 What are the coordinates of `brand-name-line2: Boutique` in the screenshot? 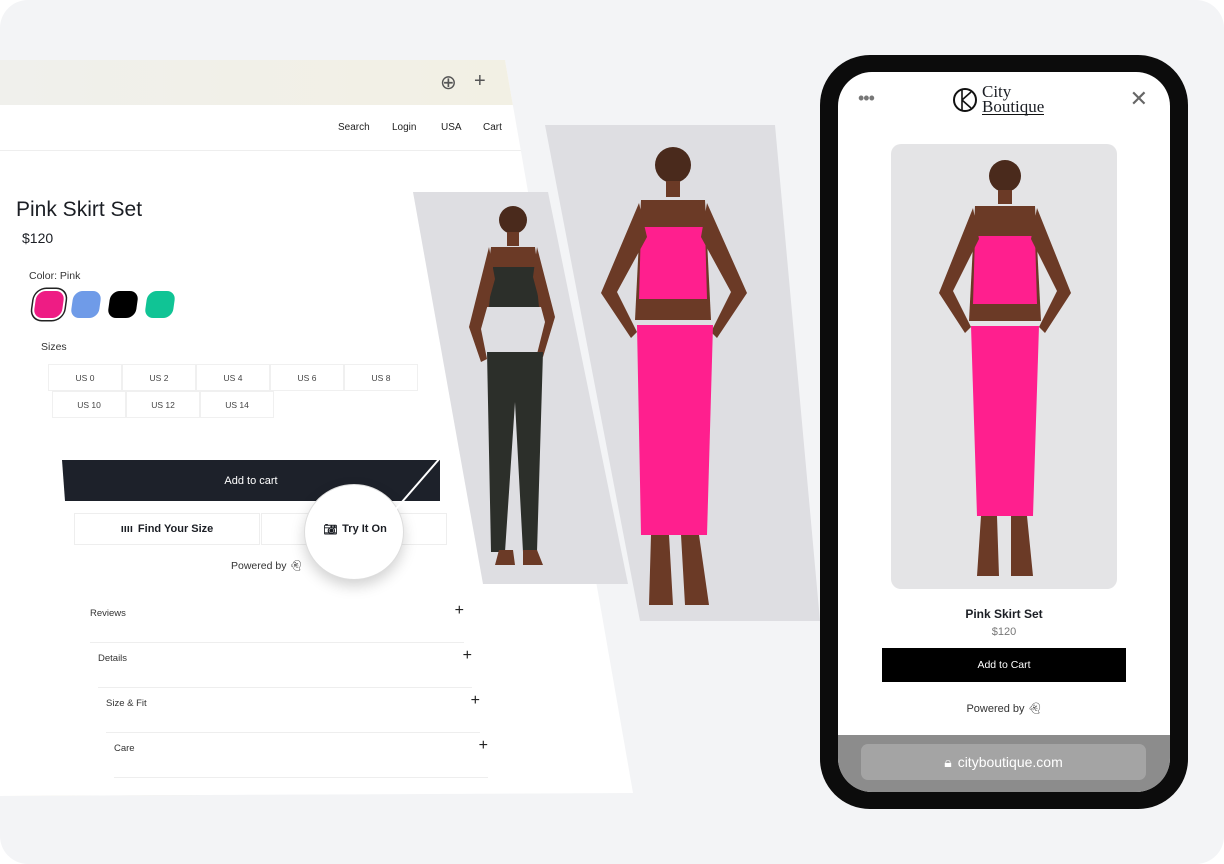 It's located at (1013, 106).